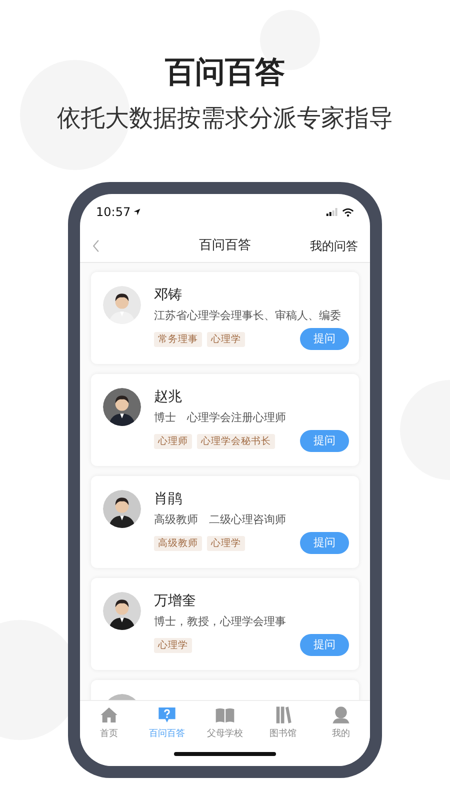 The width and height of the screenshot is (450, 800). Describe the element at coordinates (168, 295) in the screenshot. I see `expert-name: 邓铸` at that location.